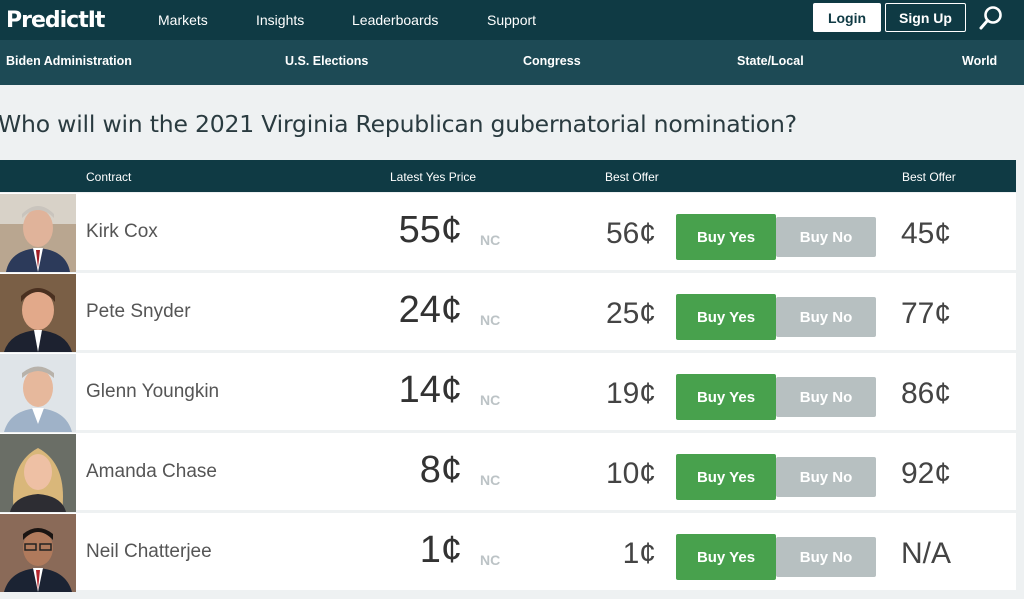  I want to click on contract-row: Kirk Cox 55¢ NC 56¢ Buy Yes Buy No 45¢, so click(508, 232).